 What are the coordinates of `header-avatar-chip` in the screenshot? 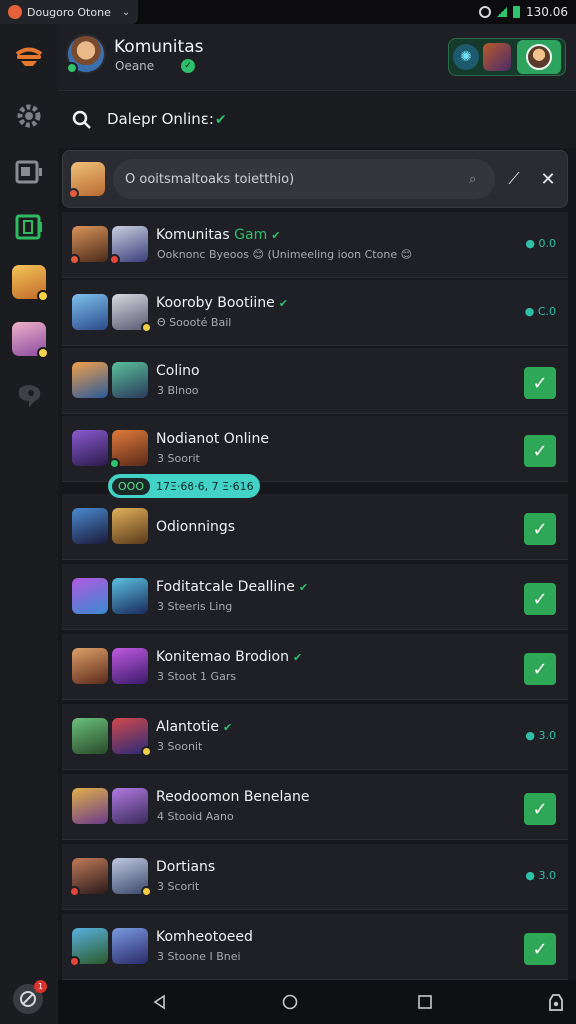 It's located at (497, 57).